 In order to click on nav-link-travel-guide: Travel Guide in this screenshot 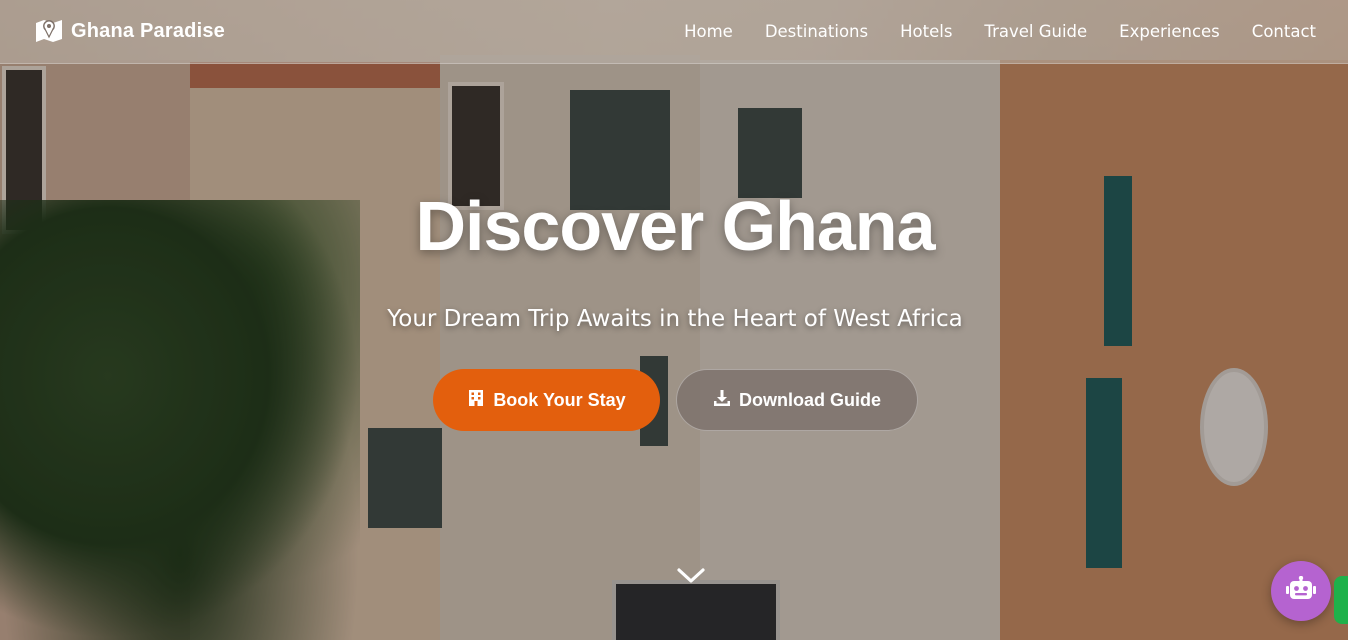, I will do `click(1035, 31)`.